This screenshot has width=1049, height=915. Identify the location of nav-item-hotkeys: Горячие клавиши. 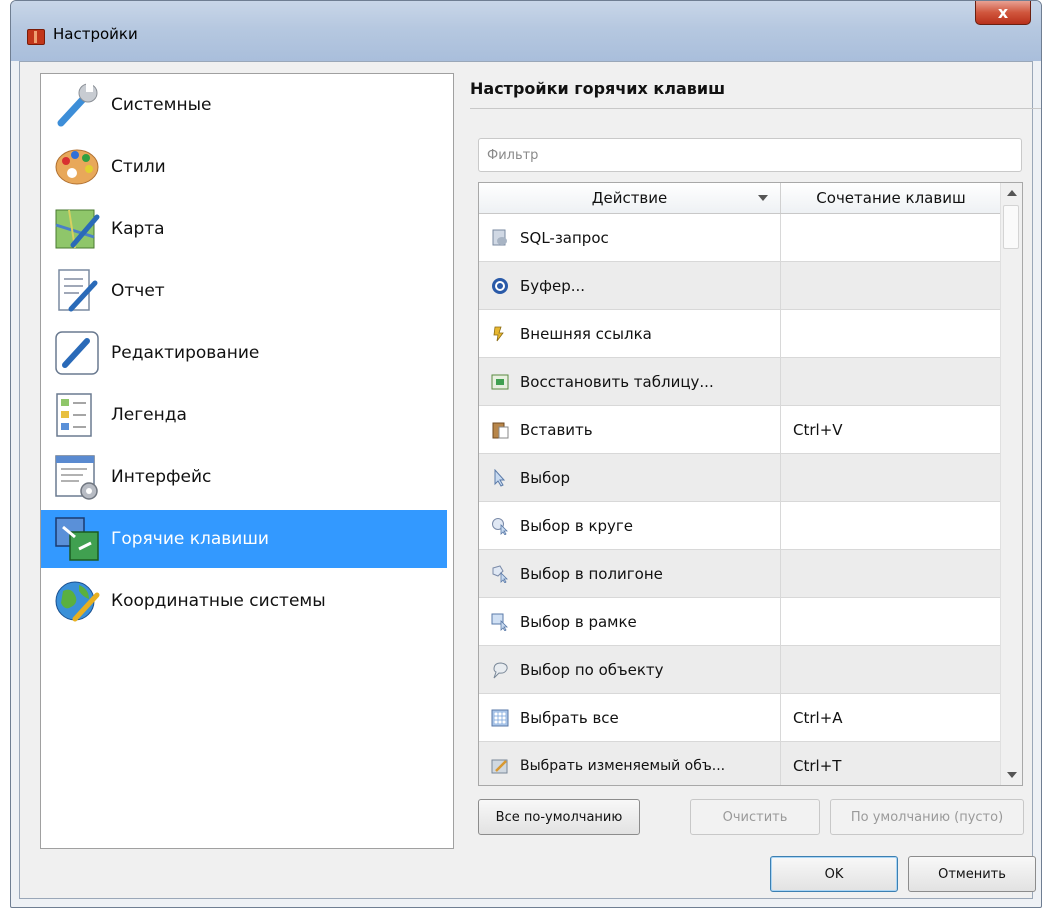
(244, 539).